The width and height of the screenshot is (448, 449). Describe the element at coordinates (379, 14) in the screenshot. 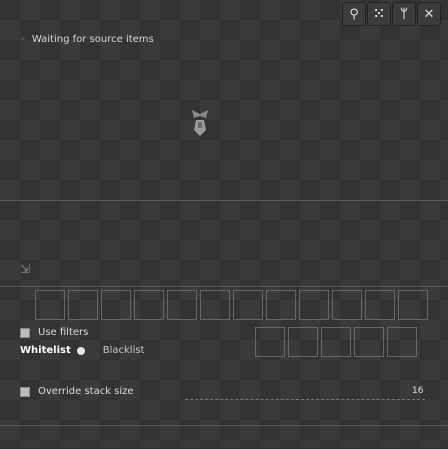

I see `grid-dots-icon: ⁙` at that location.